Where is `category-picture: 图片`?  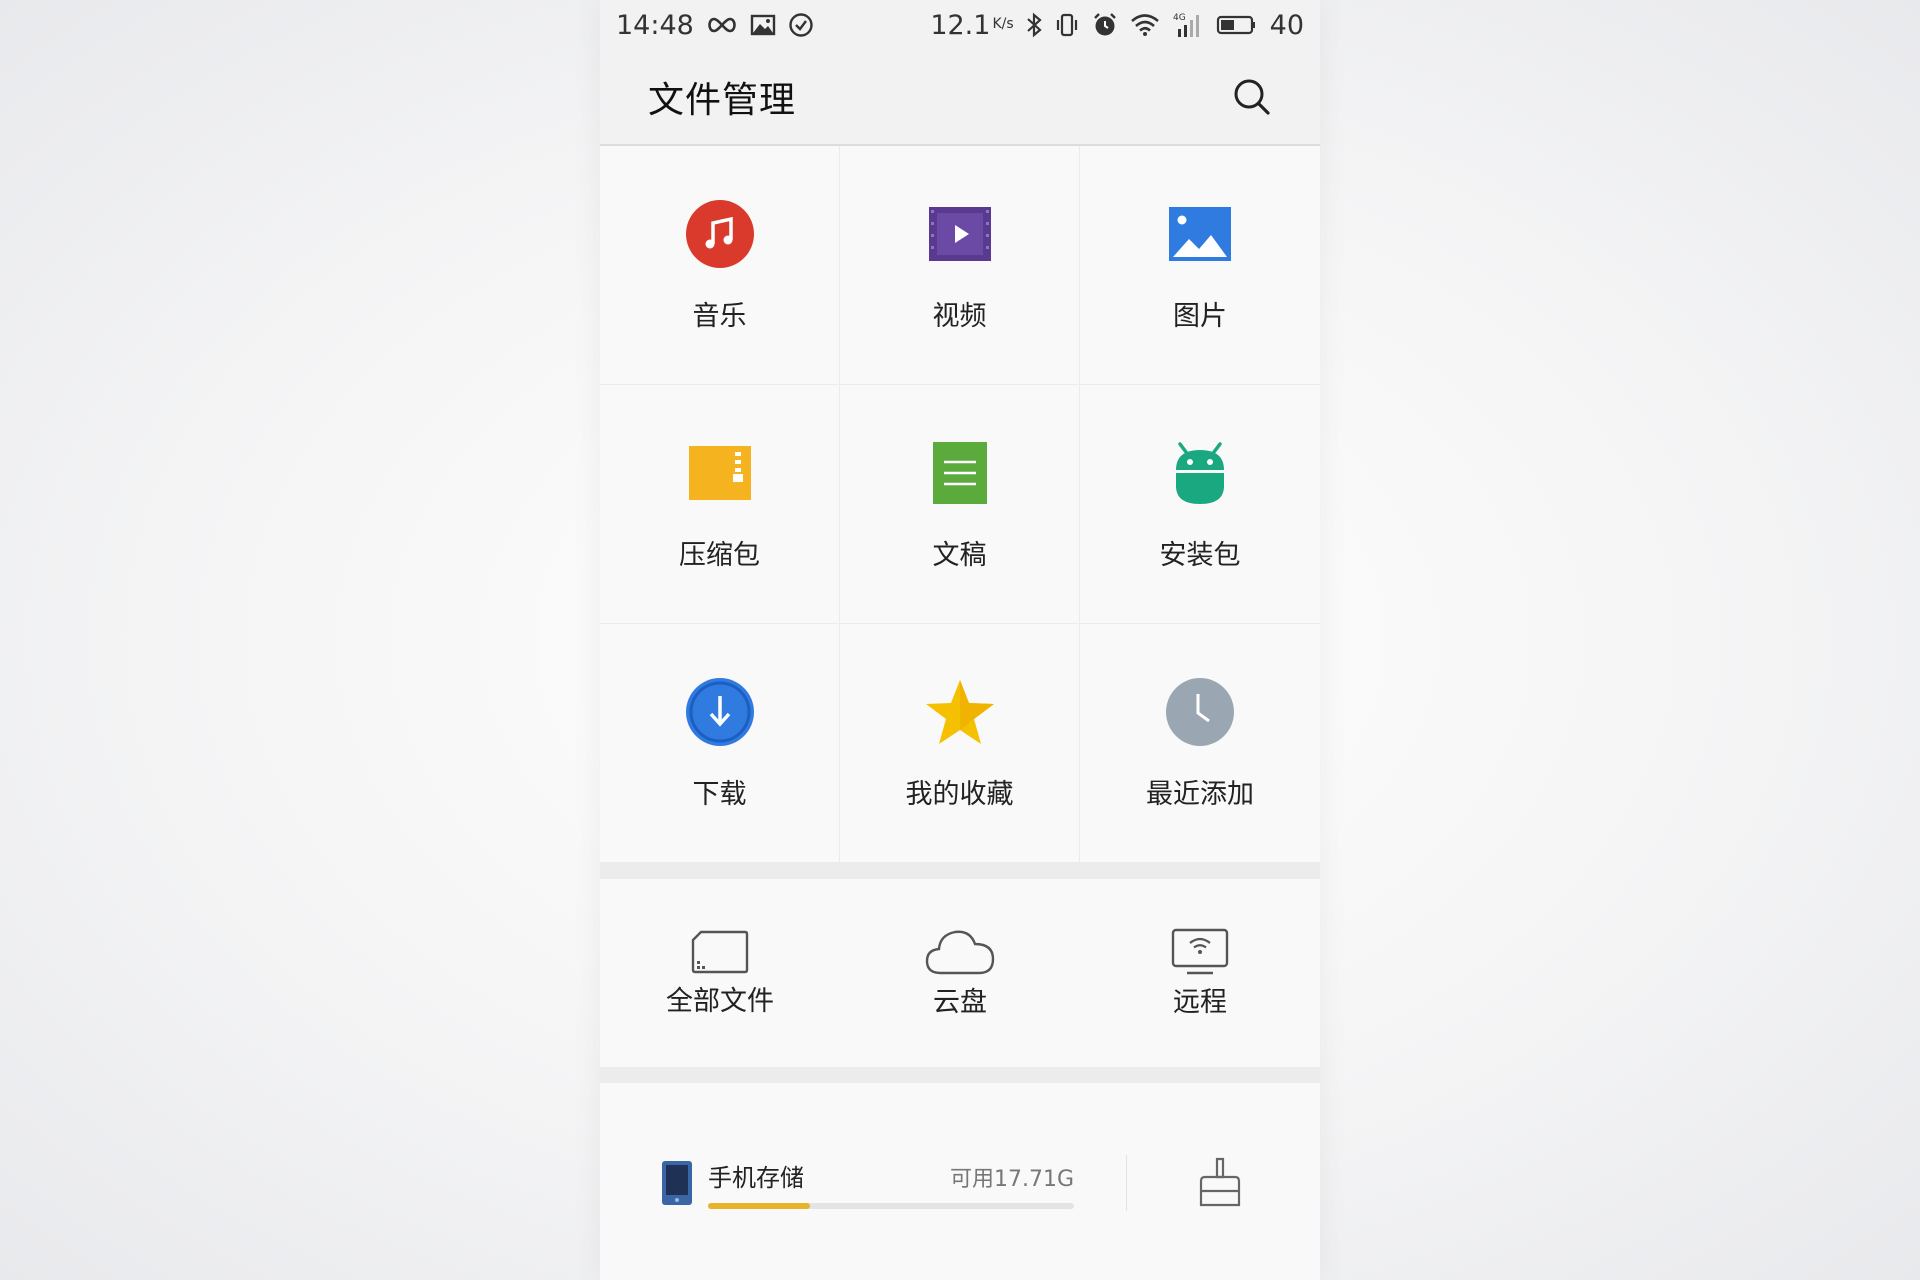 category-picture: 图片 is located at coordinates (1200, 265).